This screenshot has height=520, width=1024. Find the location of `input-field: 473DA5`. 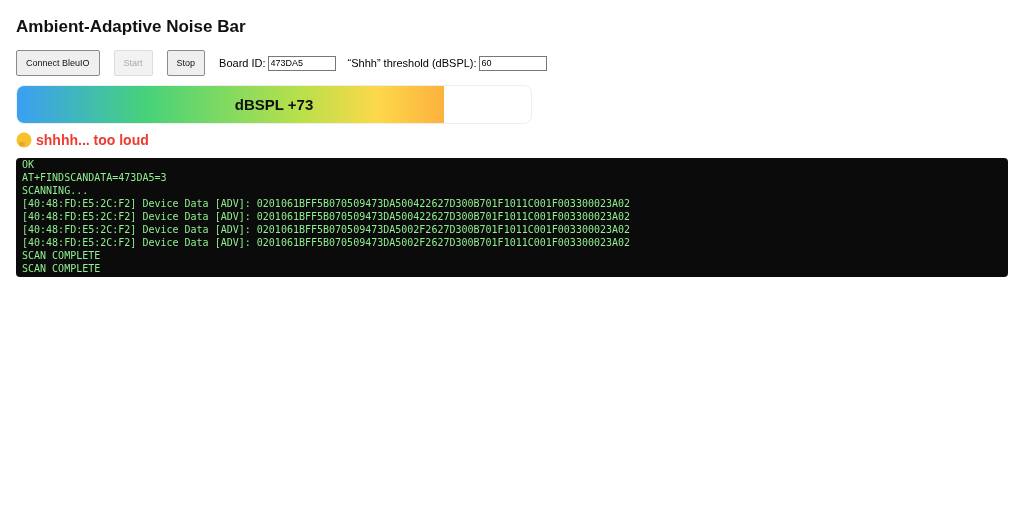

input-field: 473DA5 is located at coordinates (301, 63).